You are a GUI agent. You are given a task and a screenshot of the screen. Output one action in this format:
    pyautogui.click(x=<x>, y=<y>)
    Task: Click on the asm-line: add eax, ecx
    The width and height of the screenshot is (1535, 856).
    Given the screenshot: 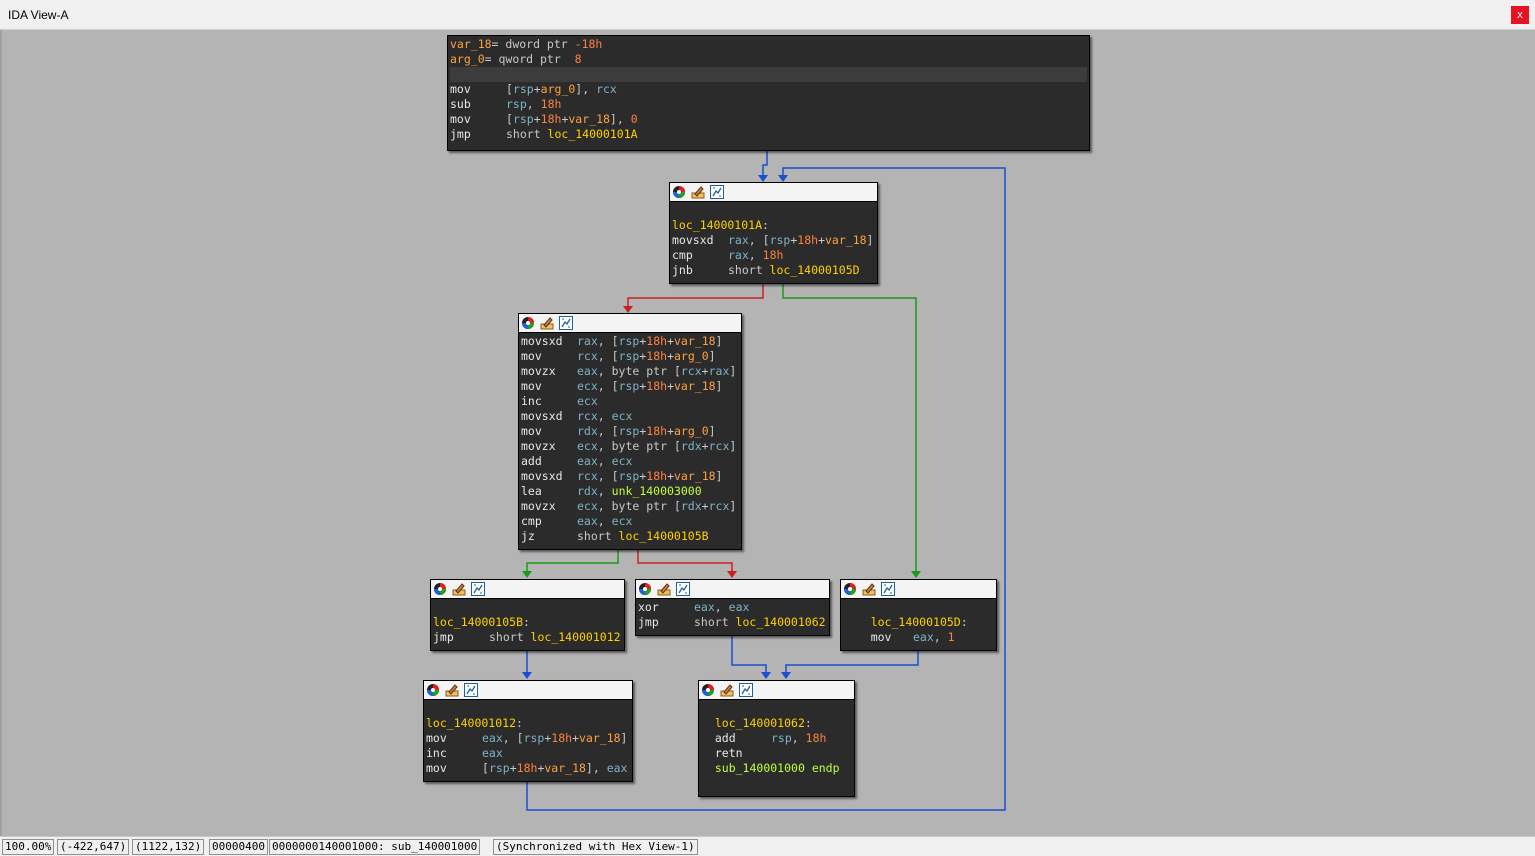 What is the action you would take?
    pyautogui.click(x=630, y=461)
    